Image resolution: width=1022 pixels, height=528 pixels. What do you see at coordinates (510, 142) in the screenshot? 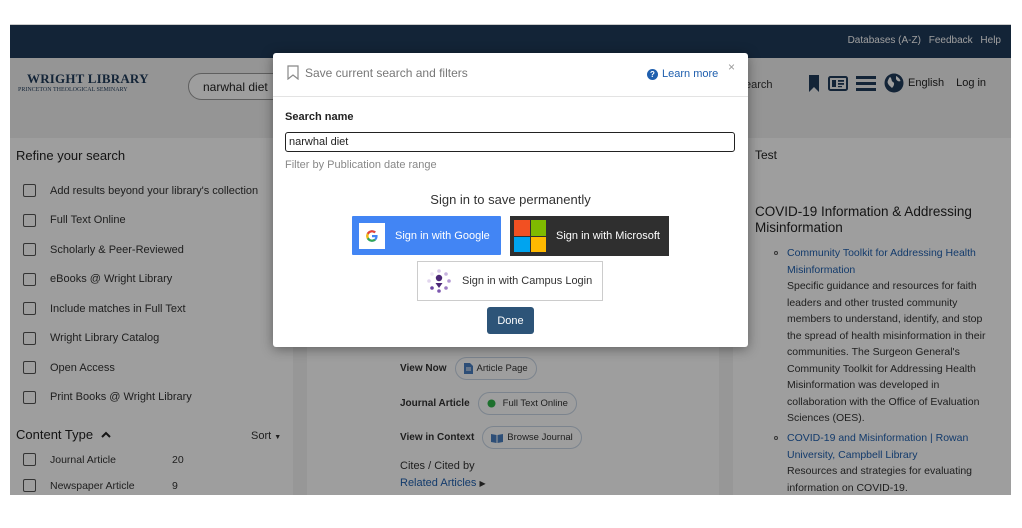
I see `search-name-field` at bounding box center [510, 142].